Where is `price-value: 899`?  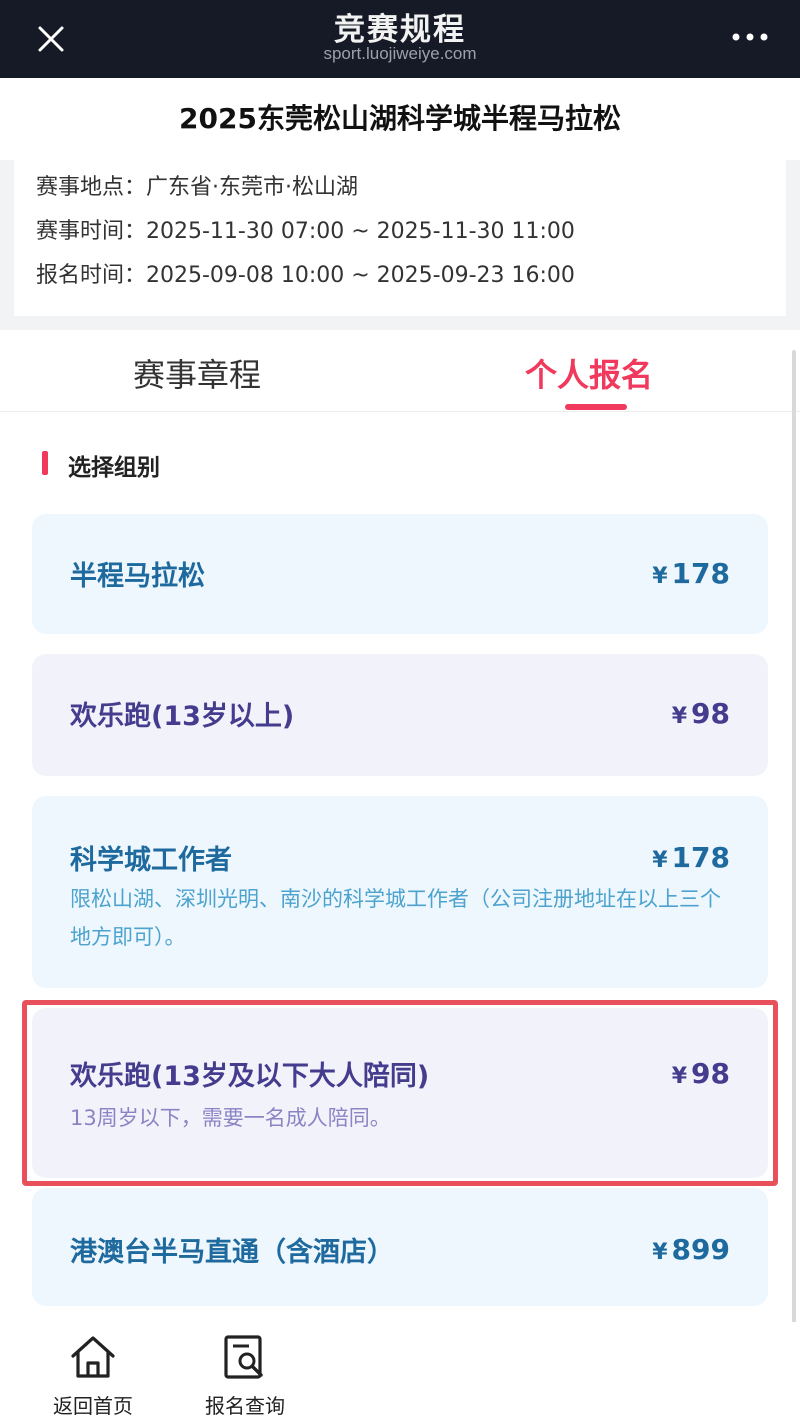 price-value: 899 is located at coordinates (700, 1249).